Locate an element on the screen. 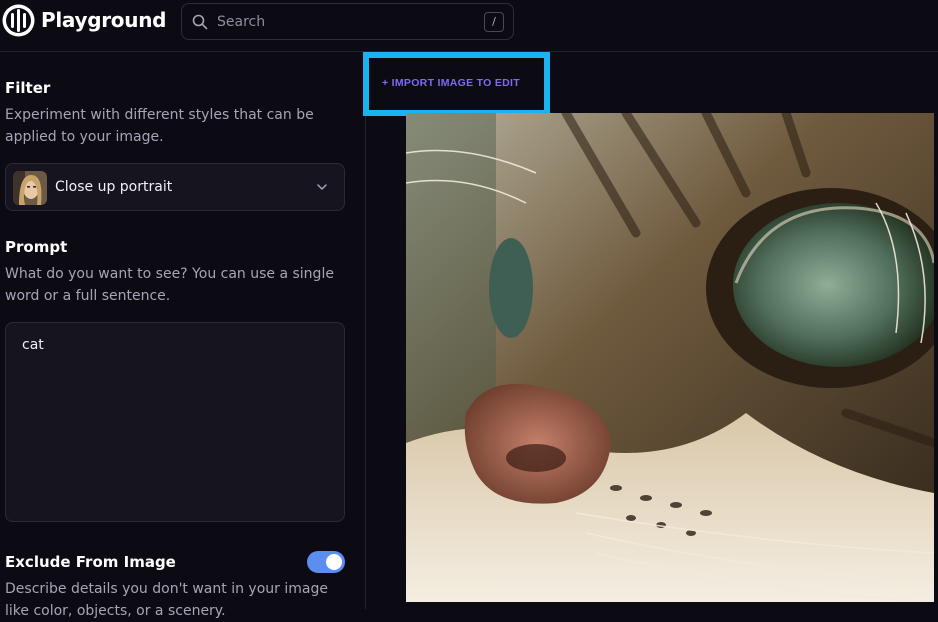  import-image-label: + IMPORT IMAGE TO EDIT is located at coordinates (451, 83).